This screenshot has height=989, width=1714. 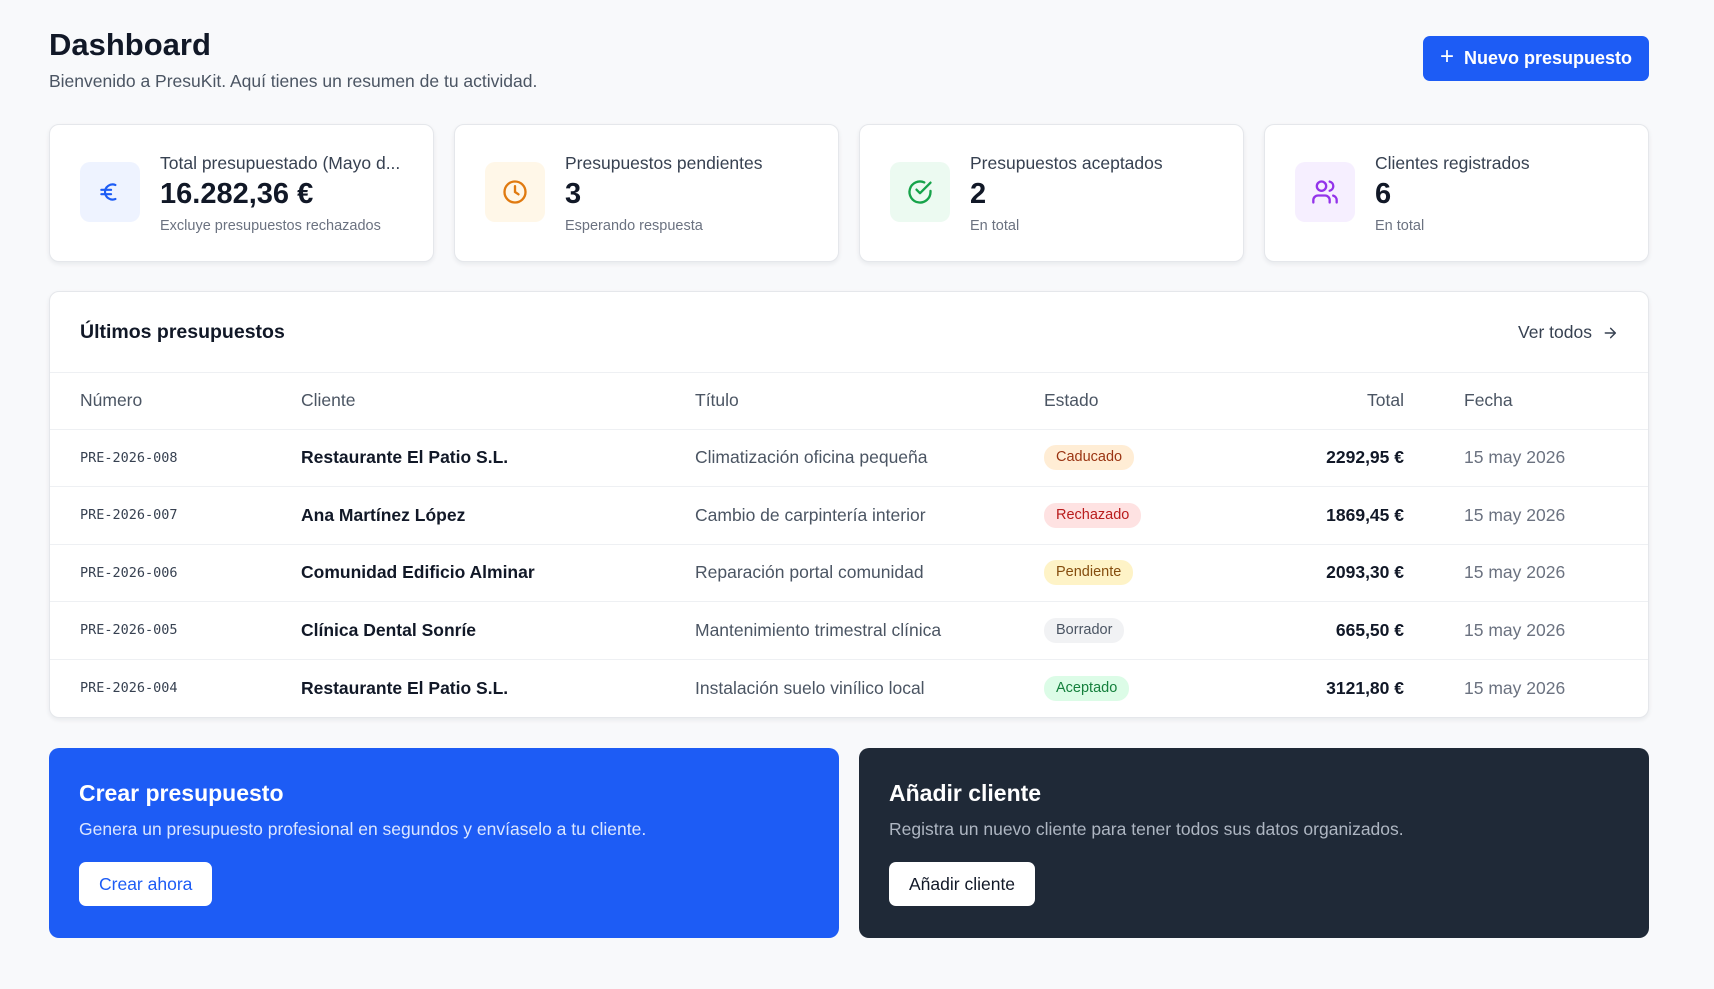 What do you see at coordinates (810, 687) in the screenshot?
I see `quote-title: Instalación suelo vinílico local` at bounding box center [810, 687].